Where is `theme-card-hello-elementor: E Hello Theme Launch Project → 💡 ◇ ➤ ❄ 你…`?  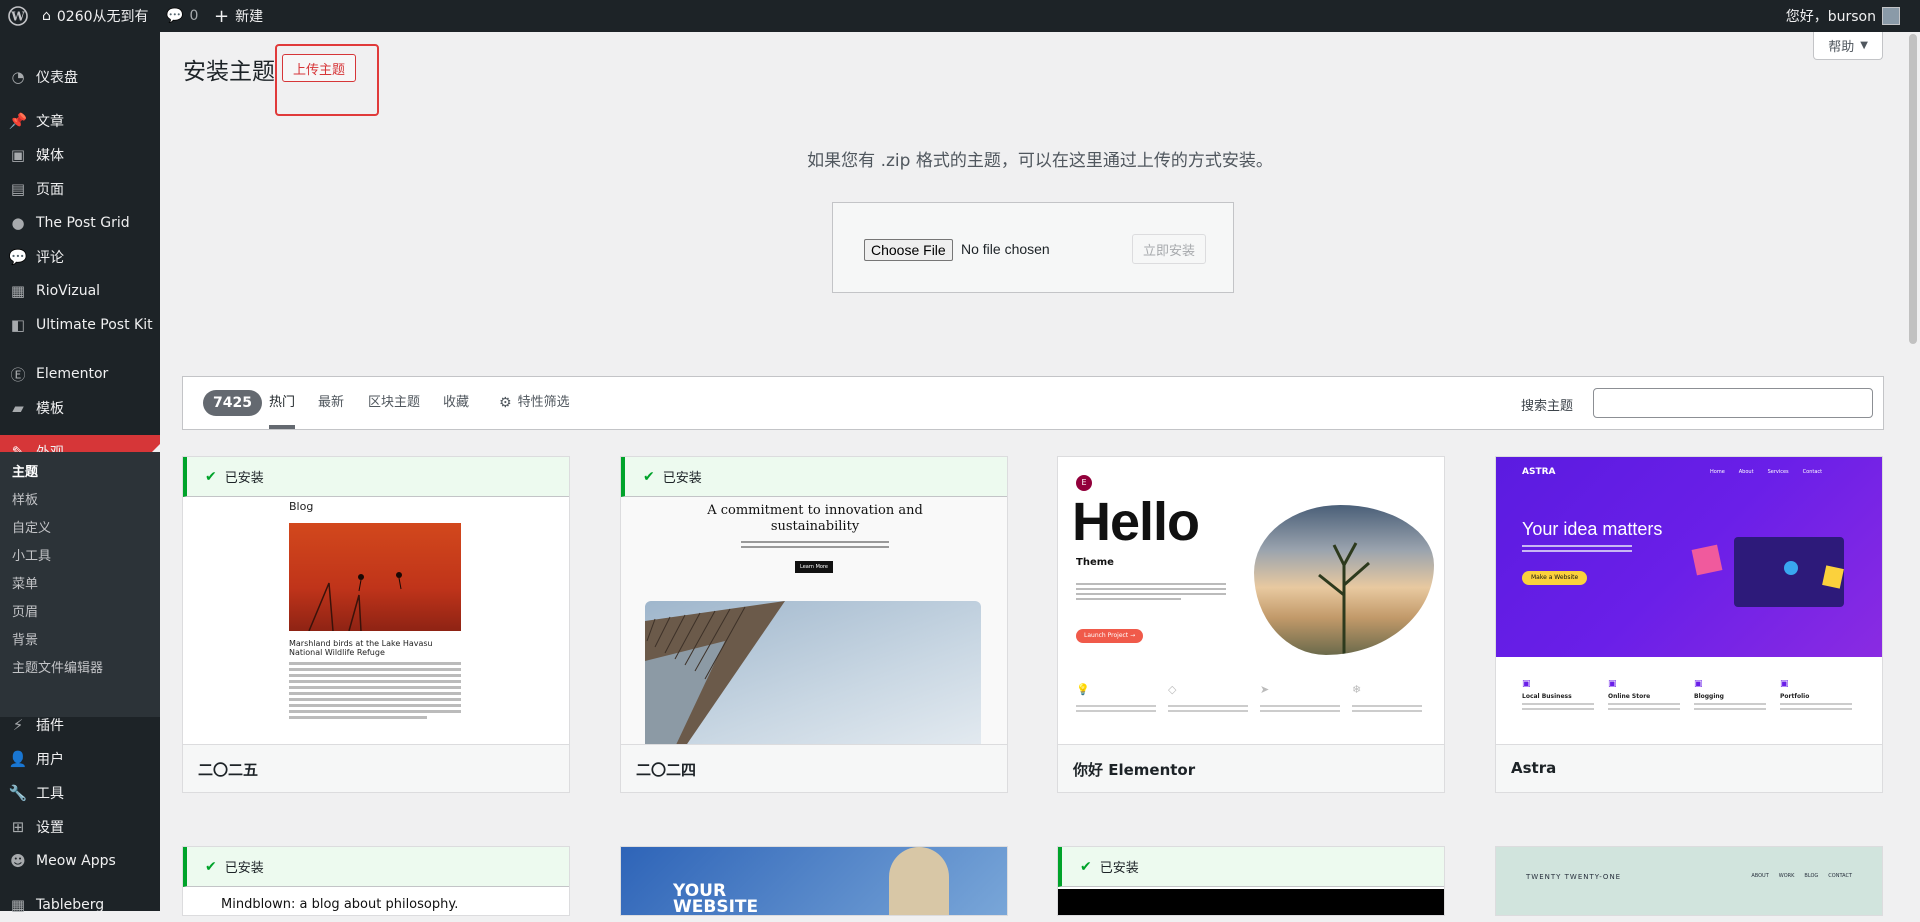 theme-card-hello-elementor: E Hello Theme Launch Project → 💡 ◇ ➤ ❄ 你… is located at coordinates (1251, 624).